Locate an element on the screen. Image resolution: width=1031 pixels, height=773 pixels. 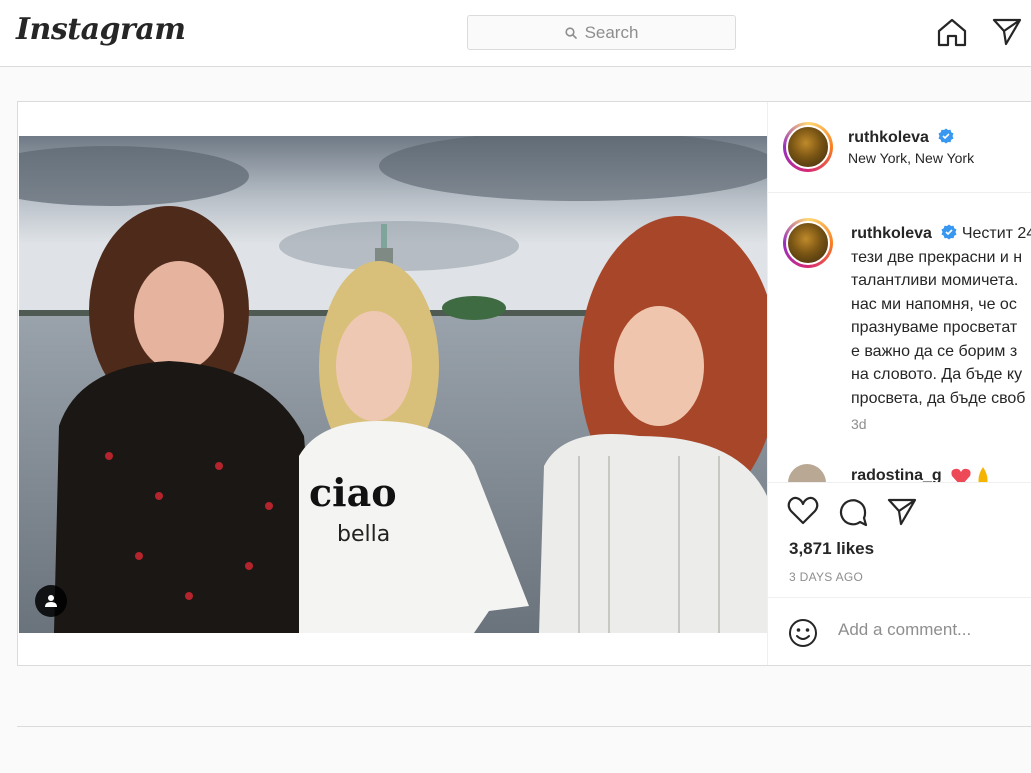
caption-username: ruthkoleva is located at coordinates (891, 233).